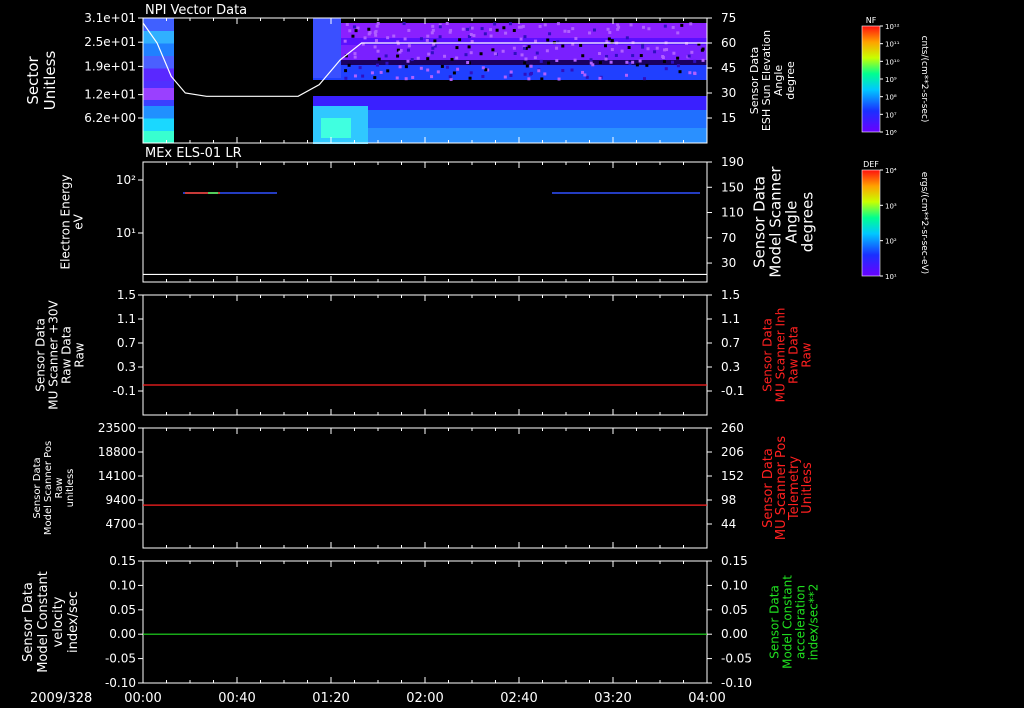 The width and height of the screenshot is (1024, 708). I want to click on y2-tick-label: -0.1, so click(732, 391).